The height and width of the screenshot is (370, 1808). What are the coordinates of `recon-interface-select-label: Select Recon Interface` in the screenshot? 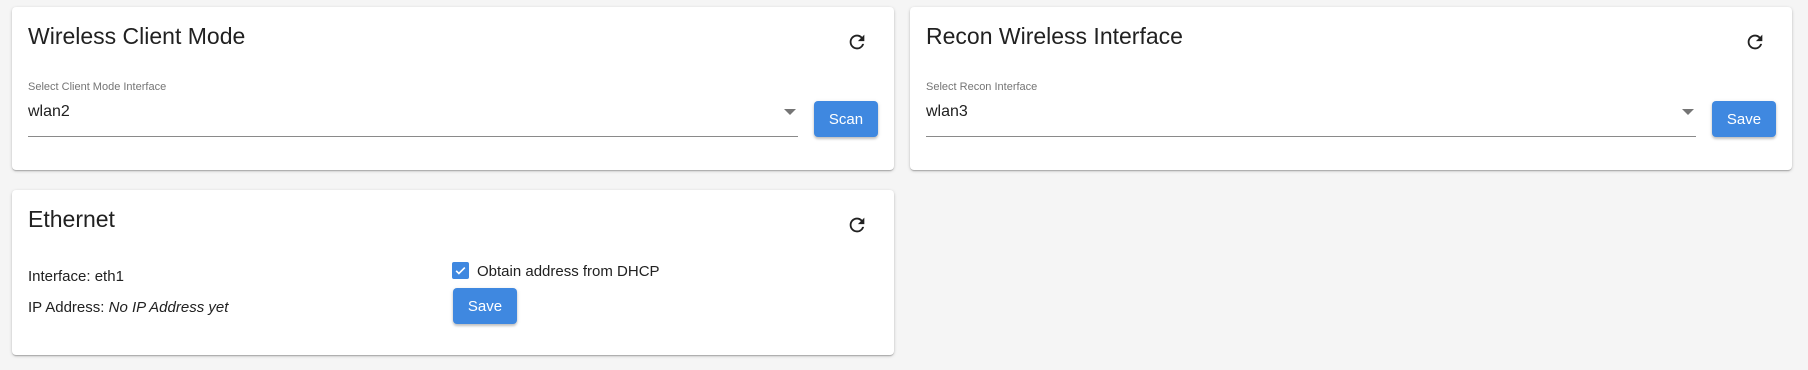 It's located at (982, 87).